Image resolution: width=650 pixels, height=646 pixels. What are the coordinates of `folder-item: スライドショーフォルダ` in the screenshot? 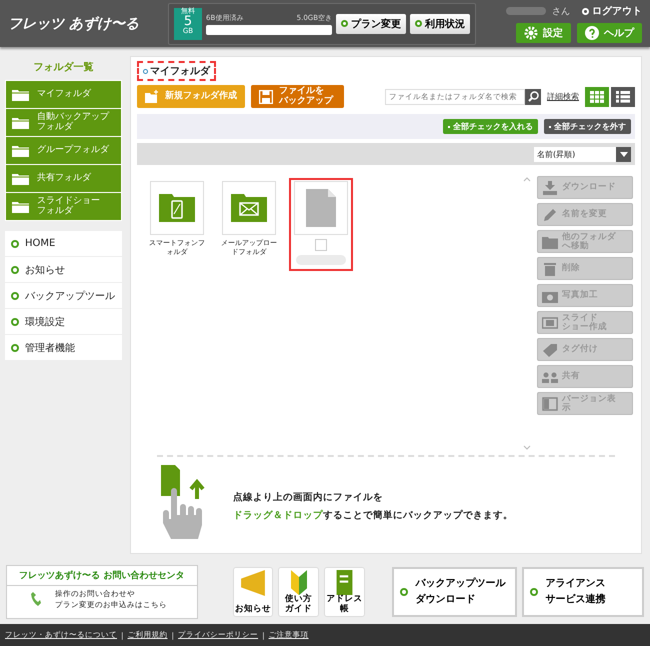 It's located at (63, 206).